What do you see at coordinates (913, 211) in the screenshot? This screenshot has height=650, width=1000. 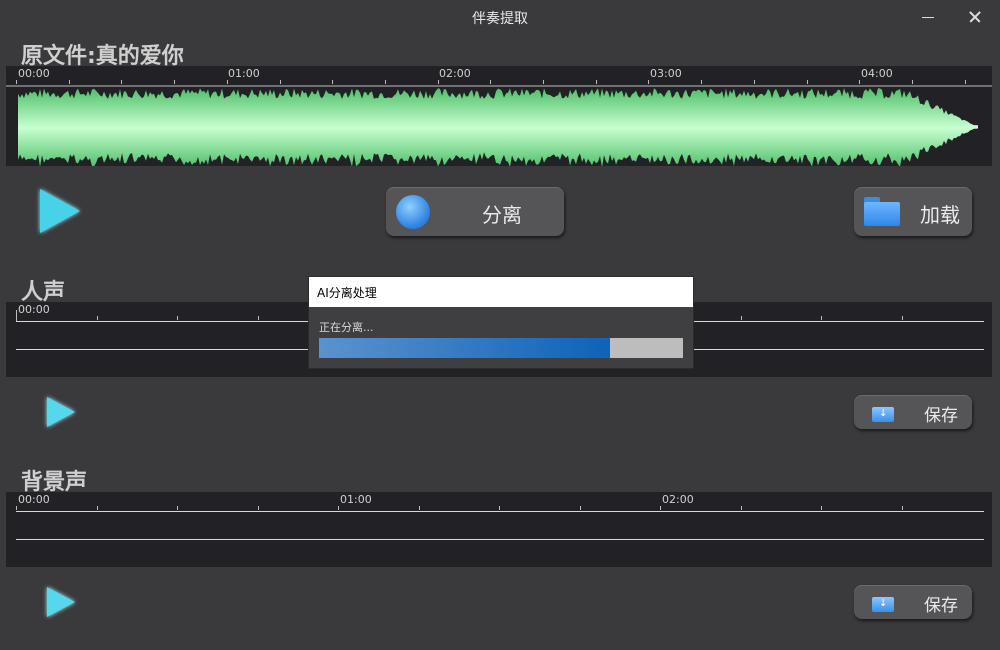 I see `load-button: 加载` at bounding box center [913, 211].